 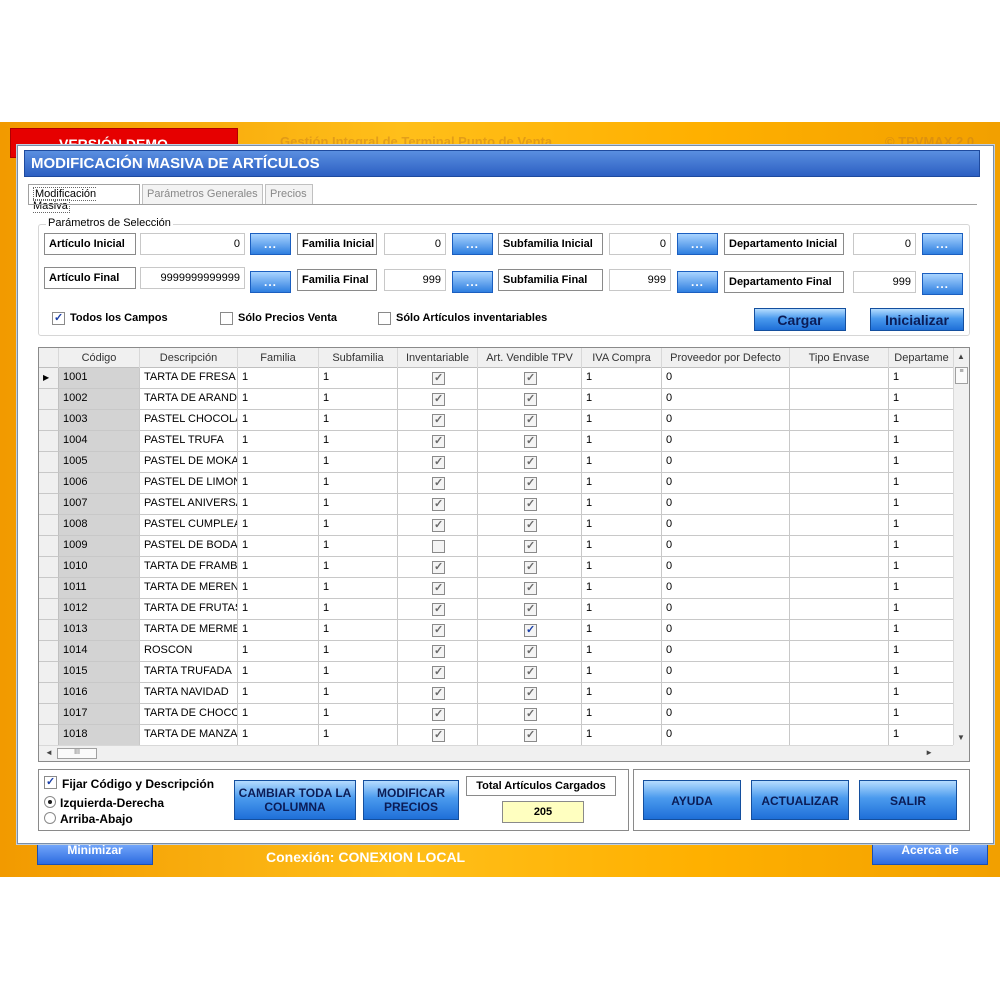 I want to click on codigo-cell: 1018, so click(x=99, y=735).